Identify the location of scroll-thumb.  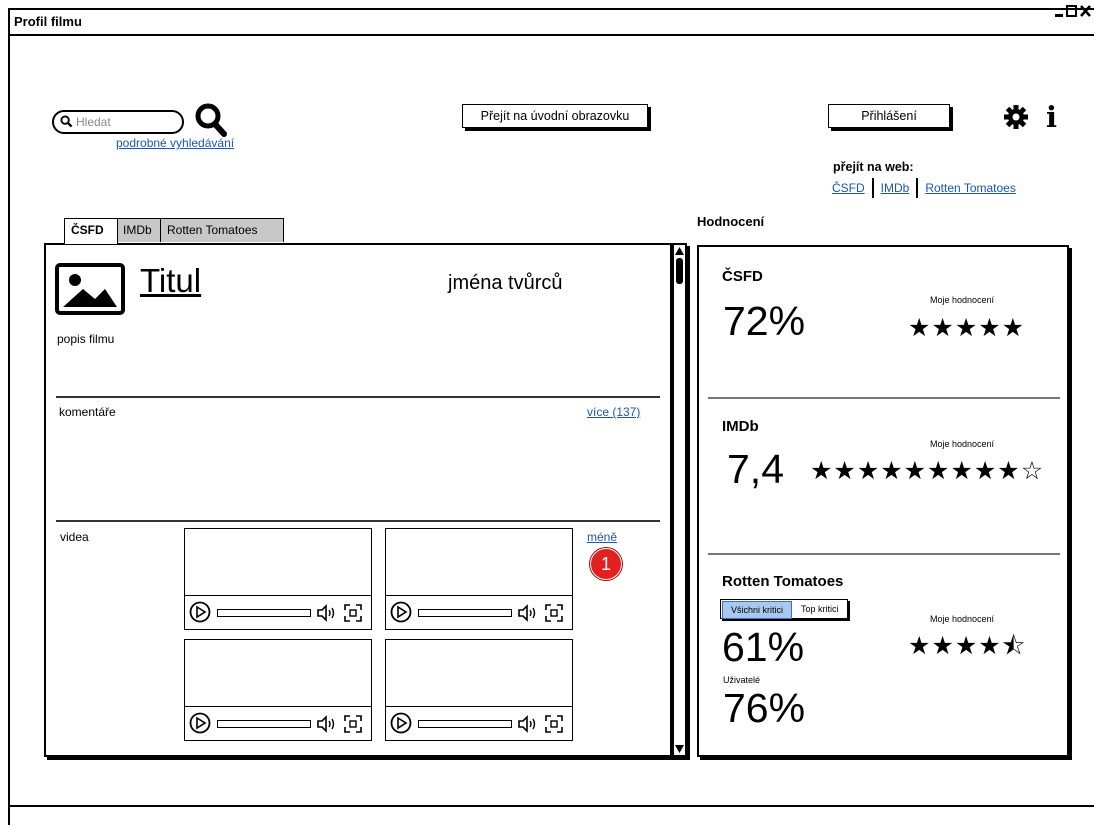
(679, 271).